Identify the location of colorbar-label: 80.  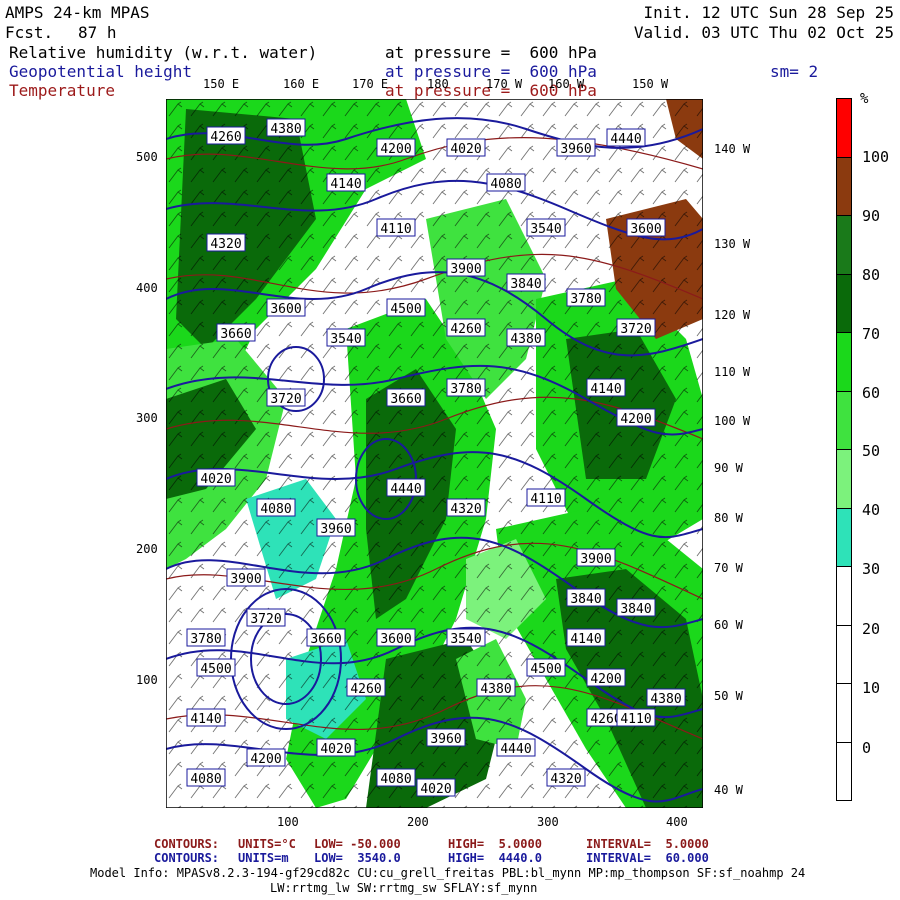
(871, 275).